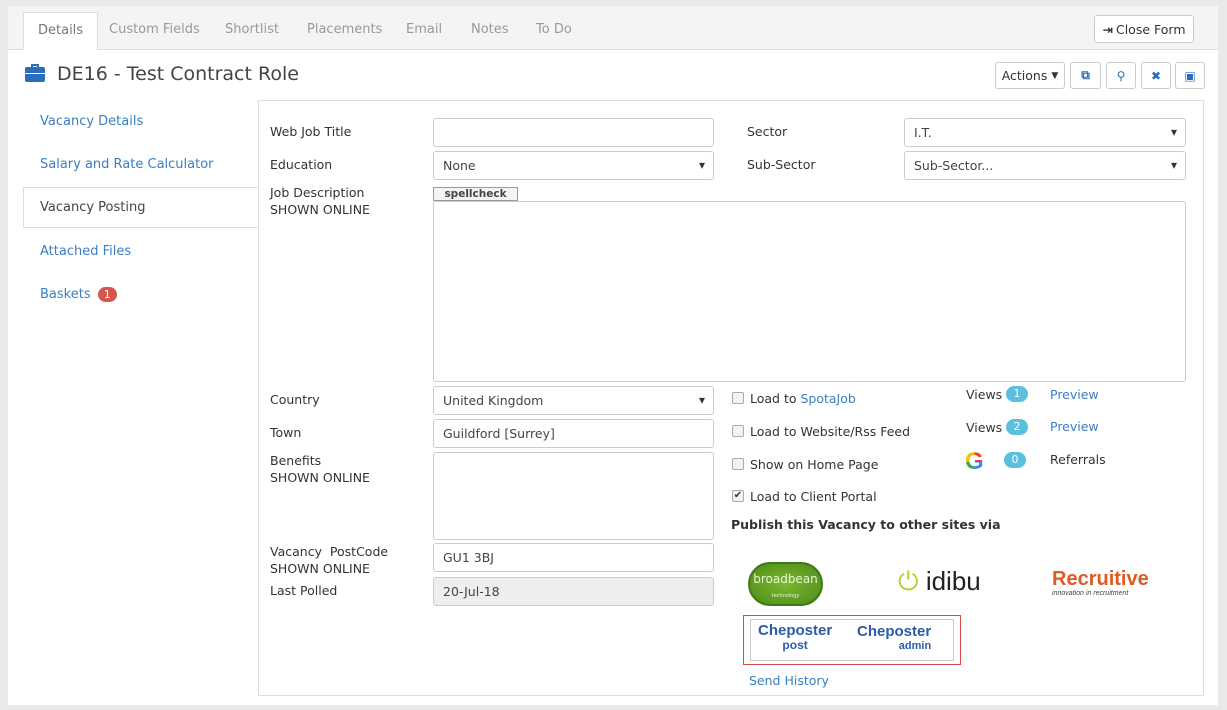 Image resolution: width=1227 pixels, height=710 pixels. Describe the element at coordinates (1107, 29) in the screenshot. I see `sign-out-icon: ⇥` at that location.